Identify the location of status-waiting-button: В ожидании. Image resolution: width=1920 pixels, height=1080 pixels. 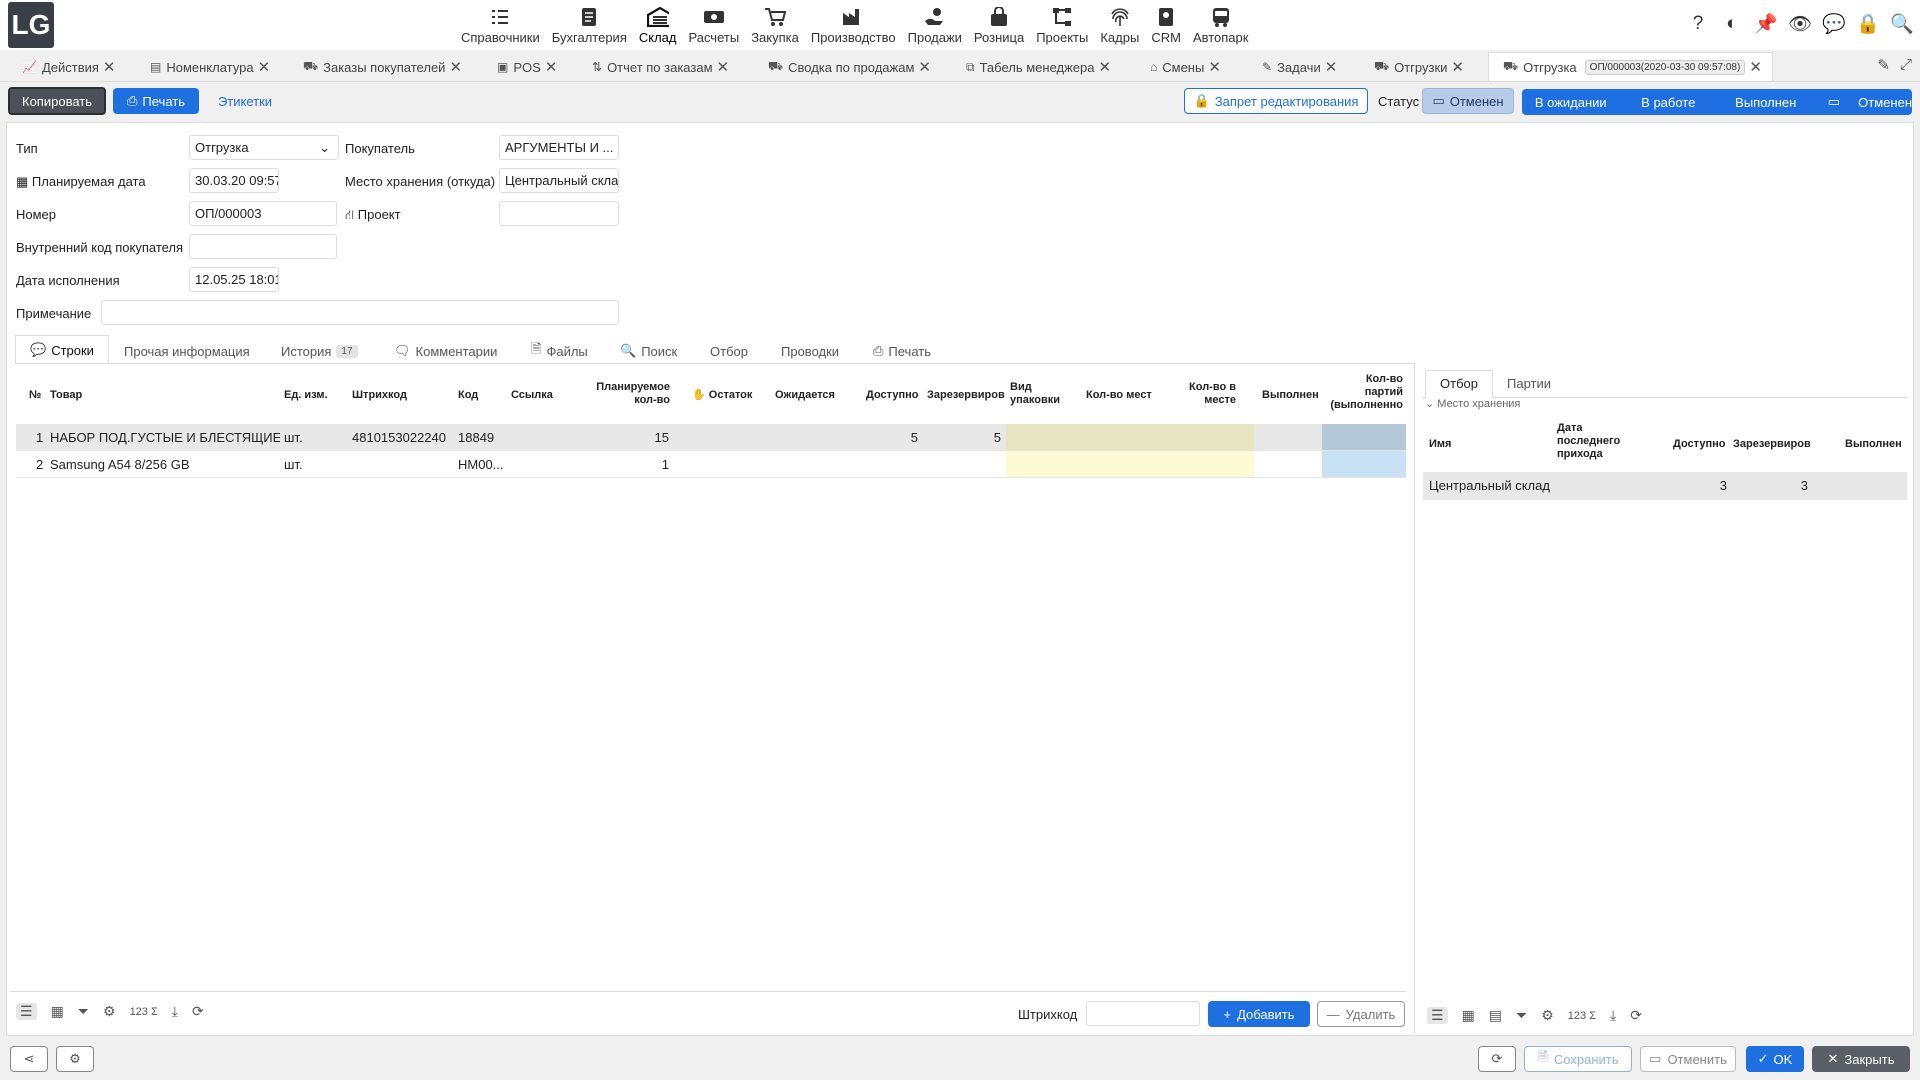
(1571, 102).